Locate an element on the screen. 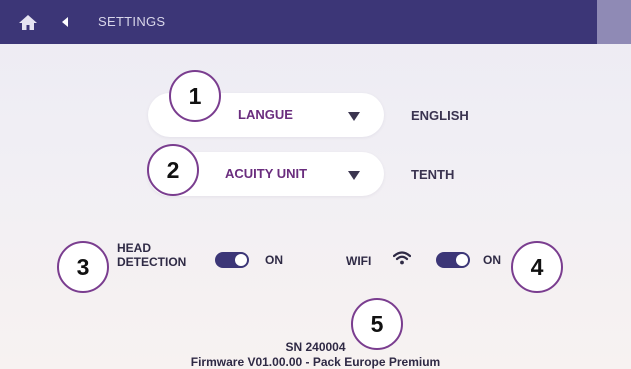 Image resolution: width=631 pixels, height=369 pixels. back-button is located at coordinates (65, 22).